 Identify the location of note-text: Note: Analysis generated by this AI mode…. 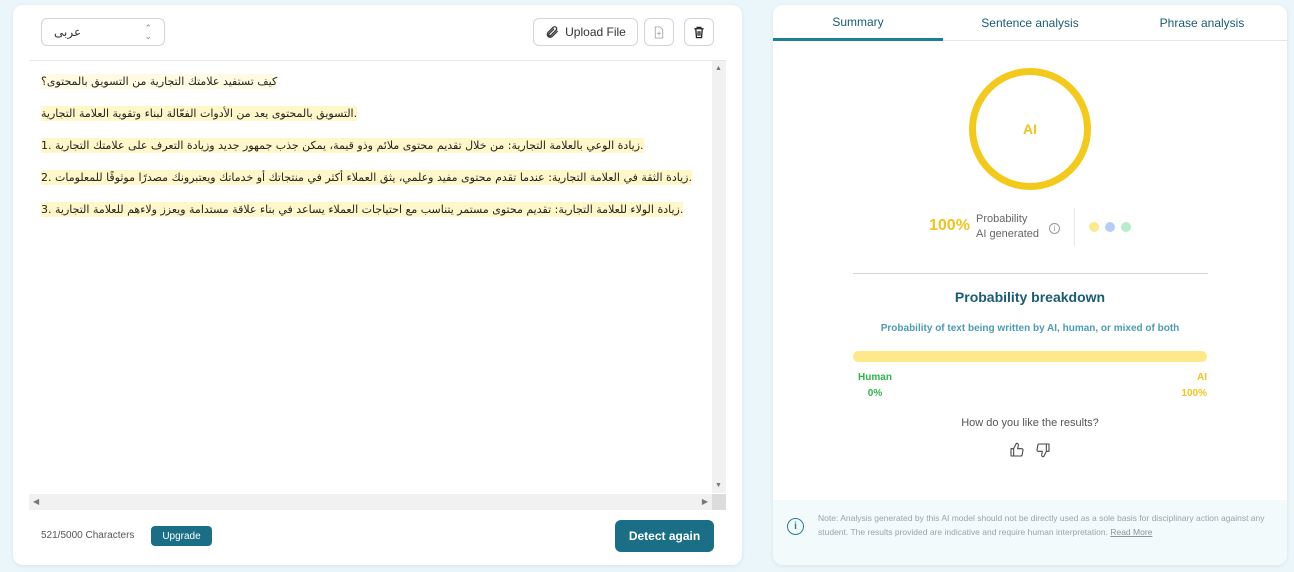
(1041, 525).